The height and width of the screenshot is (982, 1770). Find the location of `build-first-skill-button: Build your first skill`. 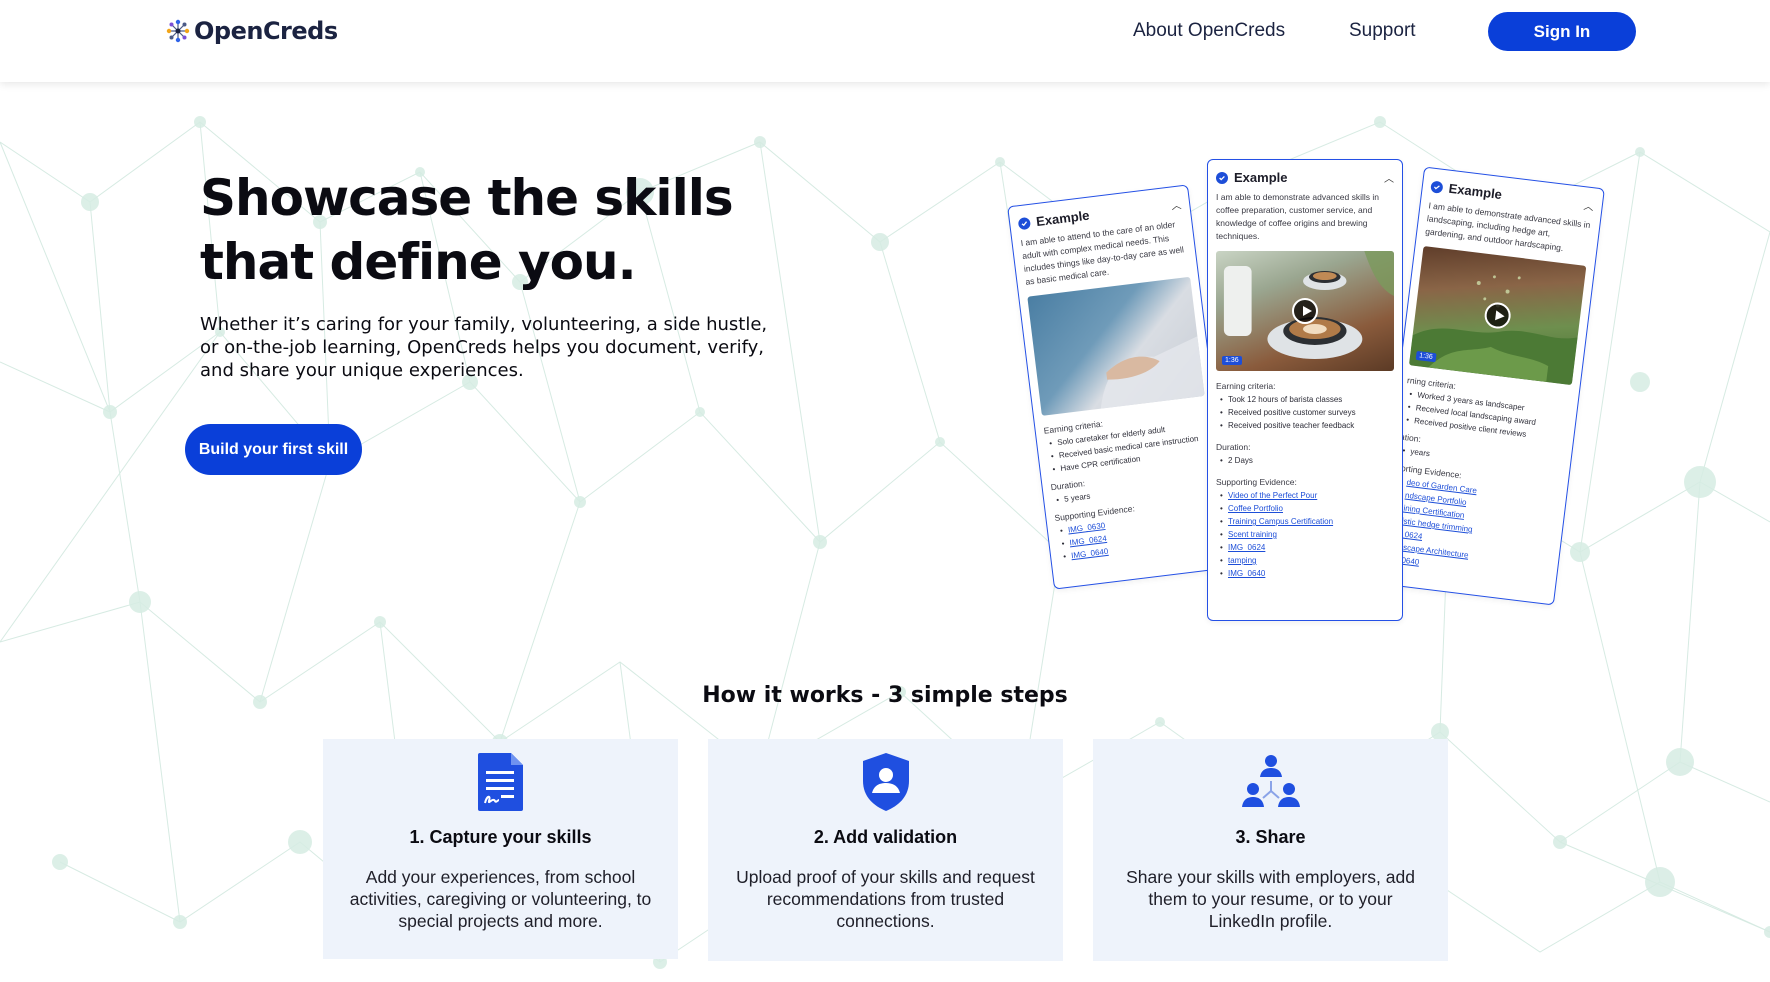

build-first-skill-button: Build your first skill is located at coordinates (273, 449).